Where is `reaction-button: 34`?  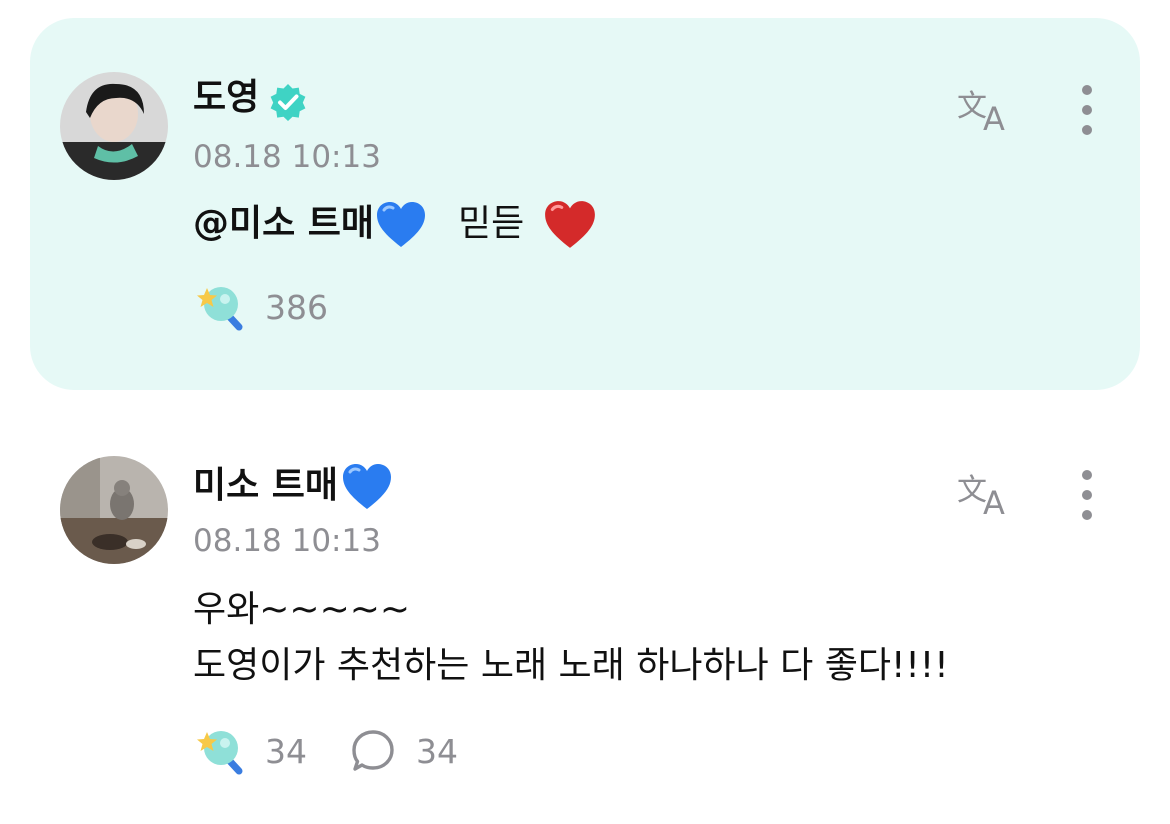 reaction-button: 34 is located at coordinates (250, 751).